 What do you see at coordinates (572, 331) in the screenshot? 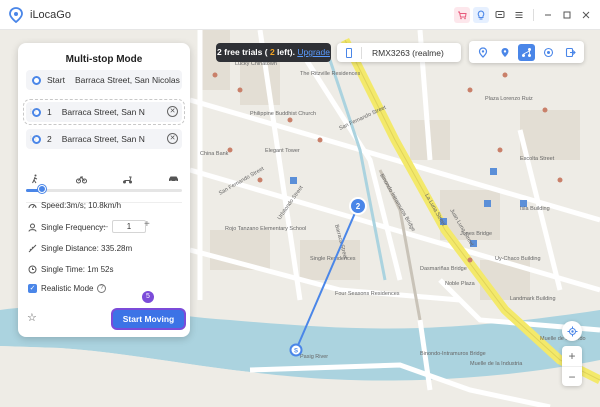
I see `recenter-icon` at bounding box center [572, 331].